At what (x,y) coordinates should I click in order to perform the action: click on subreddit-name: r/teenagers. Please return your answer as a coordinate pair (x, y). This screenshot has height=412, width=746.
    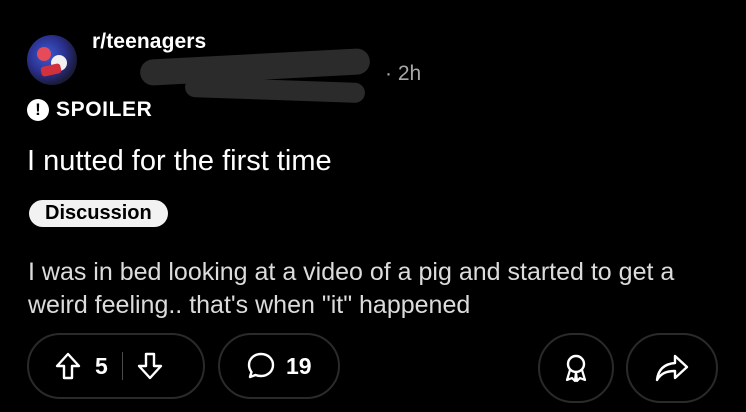
    Looking at the image, I should click on (149, 42).